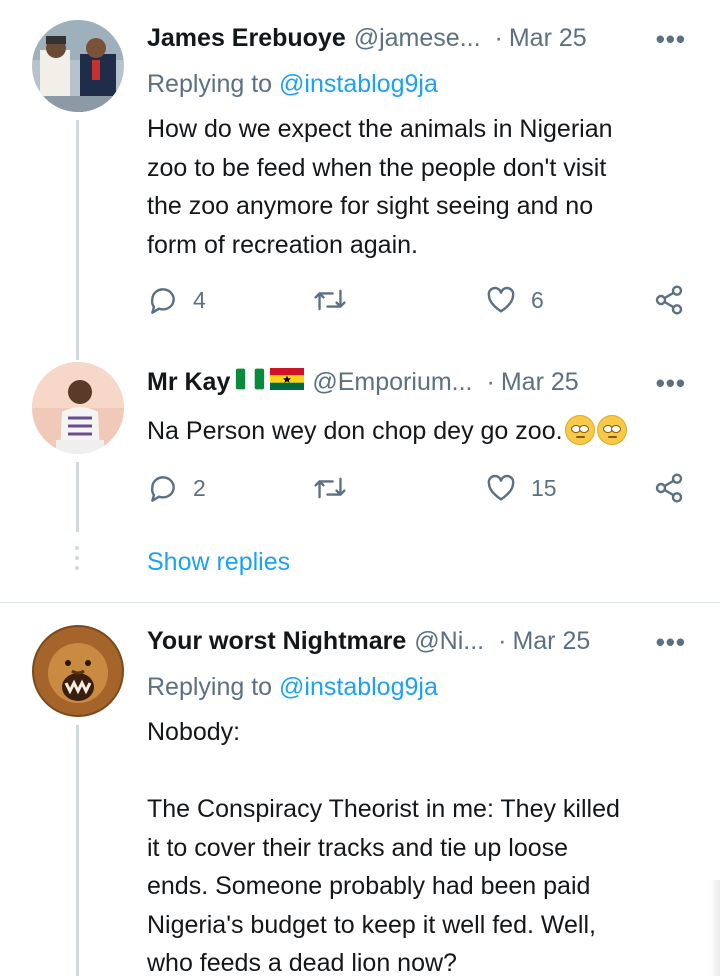  I want to click on tweet-actions: 2 15, so click(419, 490).